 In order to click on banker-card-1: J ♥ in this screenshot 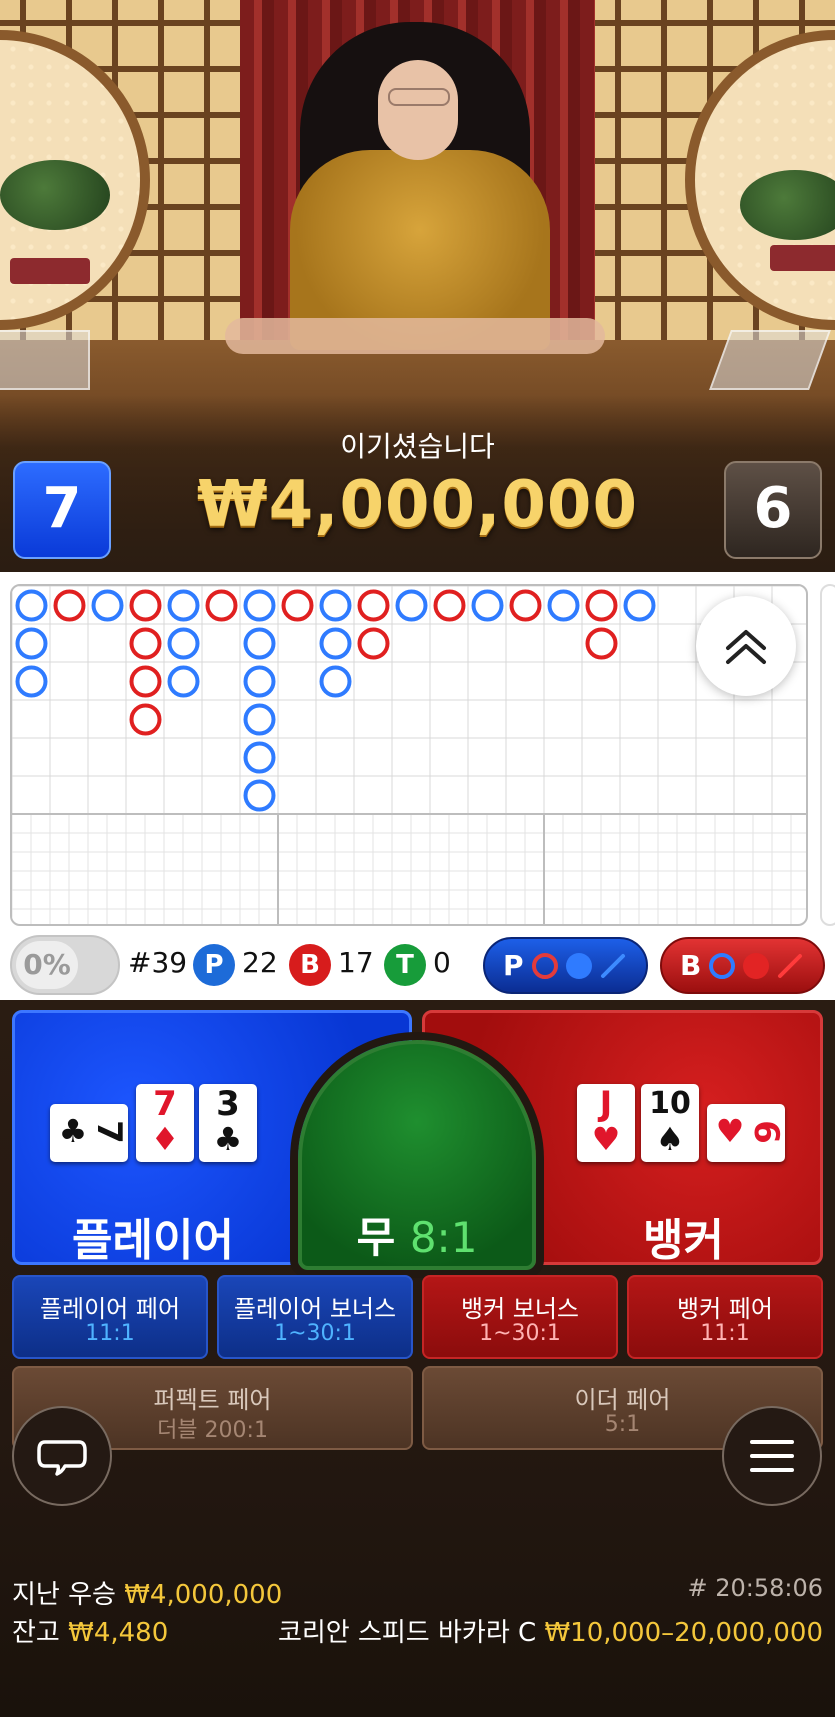, I will do `click(606, 1123)`.